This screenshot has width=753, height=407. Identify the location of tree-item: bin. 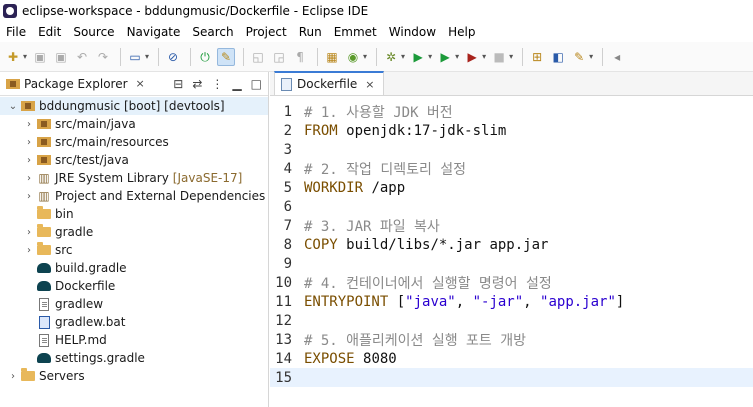
(37, 214).